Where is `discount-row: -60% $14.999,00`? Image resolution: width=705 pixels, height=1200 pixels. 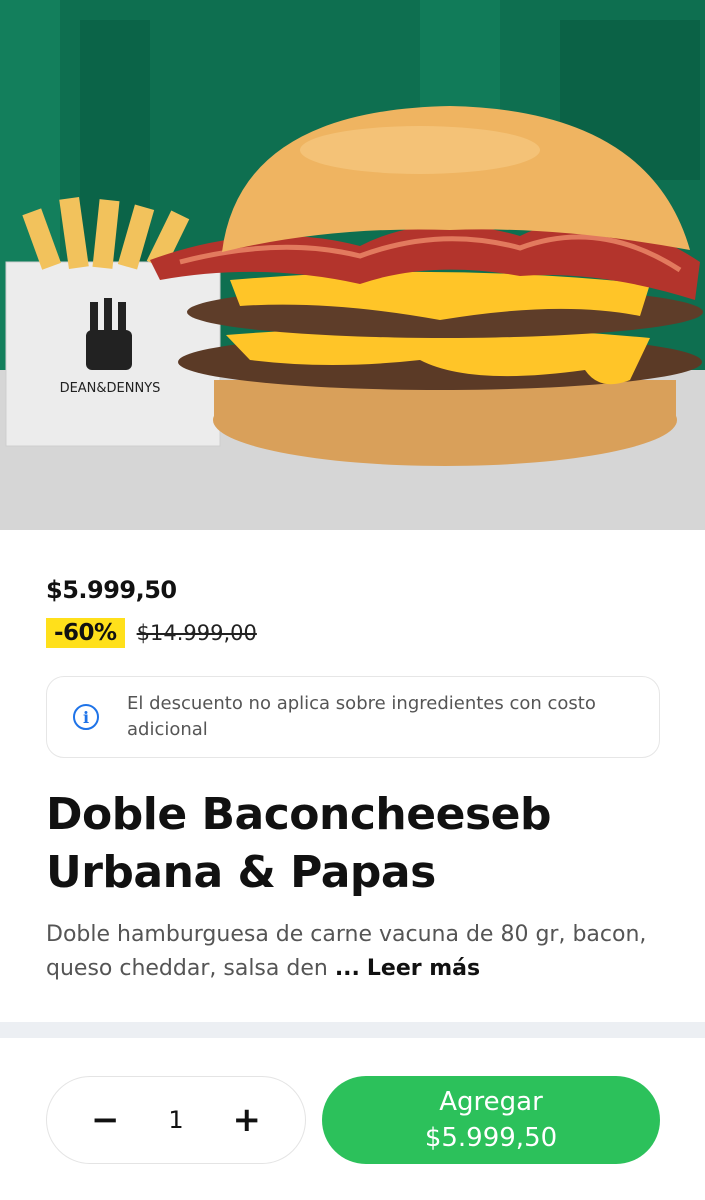
discount-row: -60% $14.999,00 is located at coordinates (151, 633).